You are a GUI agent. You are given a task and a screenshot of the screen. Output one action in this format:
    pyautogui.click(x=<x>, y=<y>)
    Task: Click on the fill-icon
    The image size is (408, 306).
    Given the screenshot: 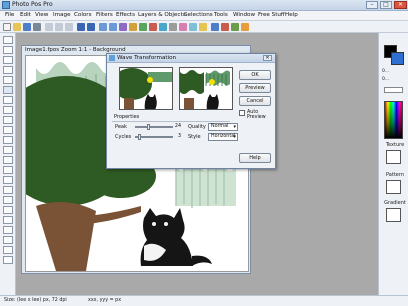 What is the action you would take?
    pyautogui.click(x=235, y=27)
    